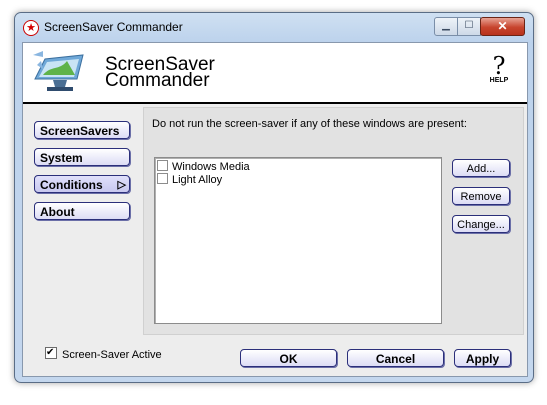  Describe the element at coordinates (288, 358) in the screenshot. I see `ok-button: OK` at that location.